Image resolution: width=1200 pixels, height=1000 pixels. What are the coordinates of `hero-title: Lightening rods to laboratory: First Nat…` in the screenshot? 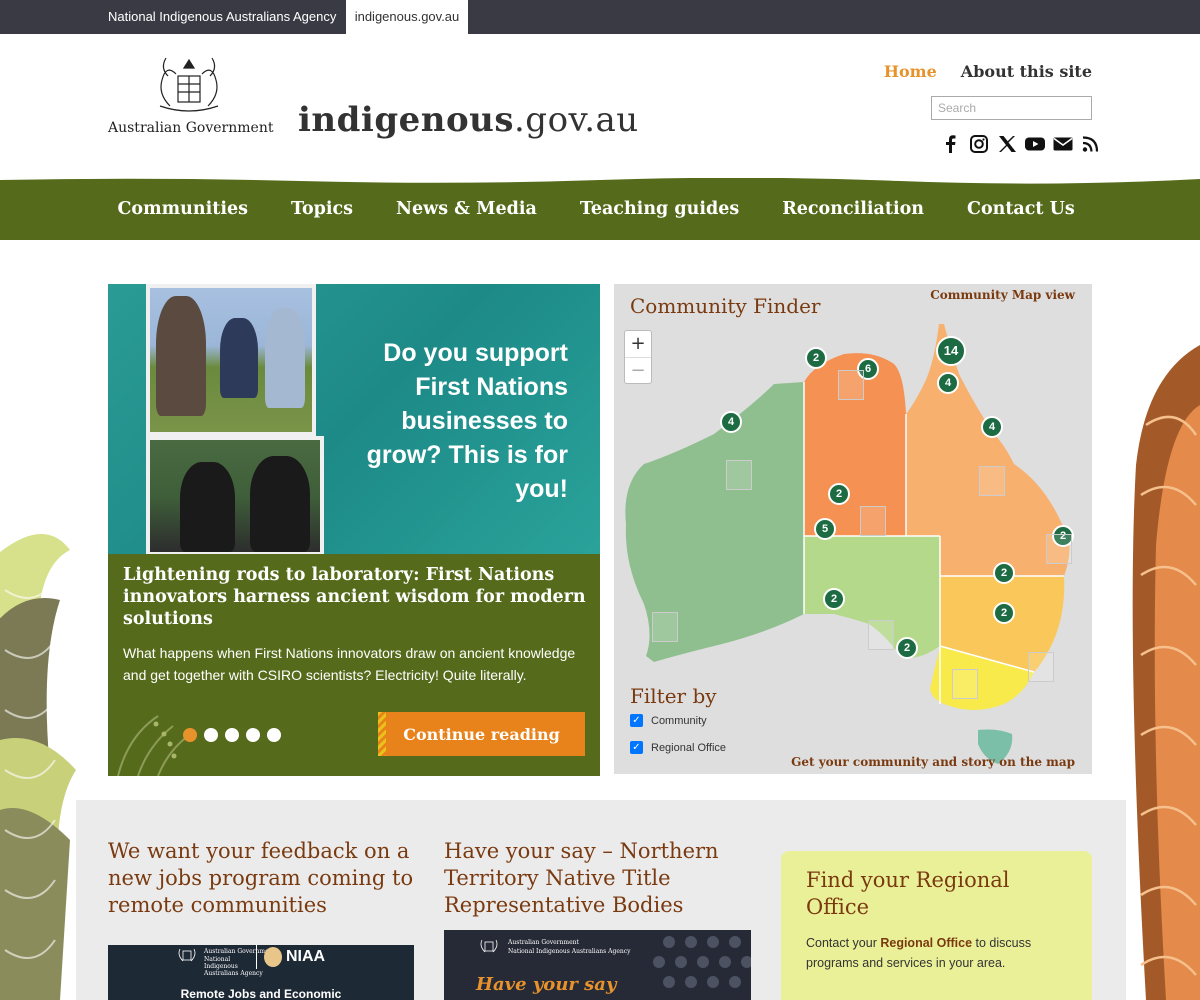 It's located at (358, 597).